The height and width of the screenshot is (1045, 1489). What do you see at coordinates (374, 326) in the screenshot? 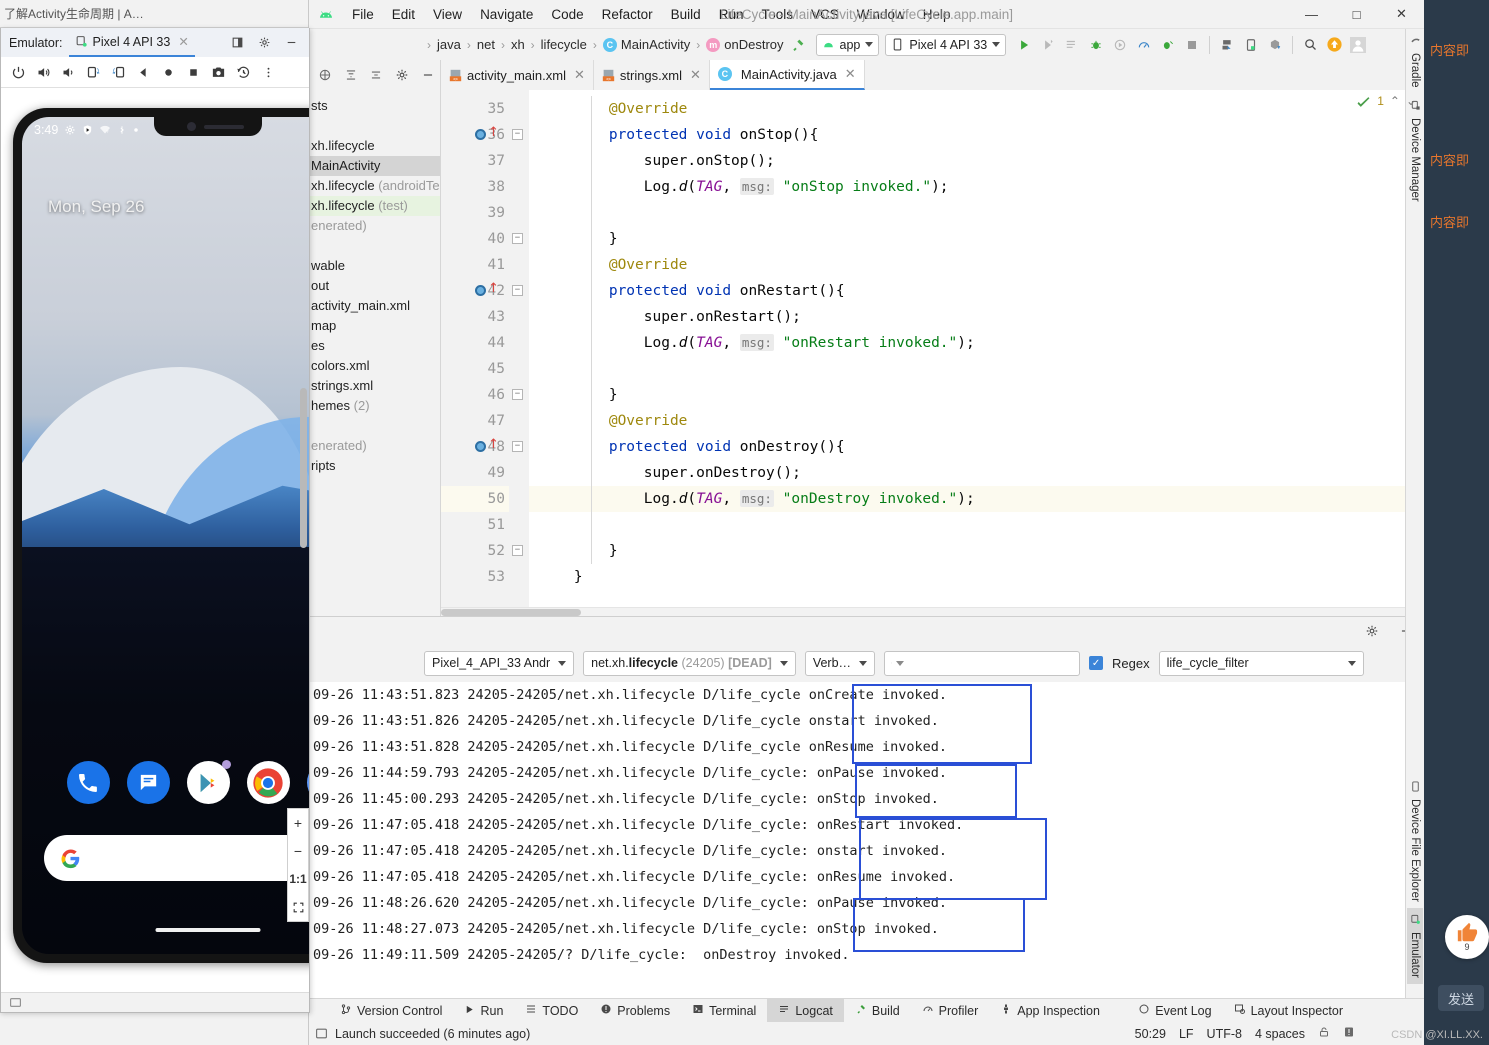
I see `tree-node: map` at bounding box center [374, 326].